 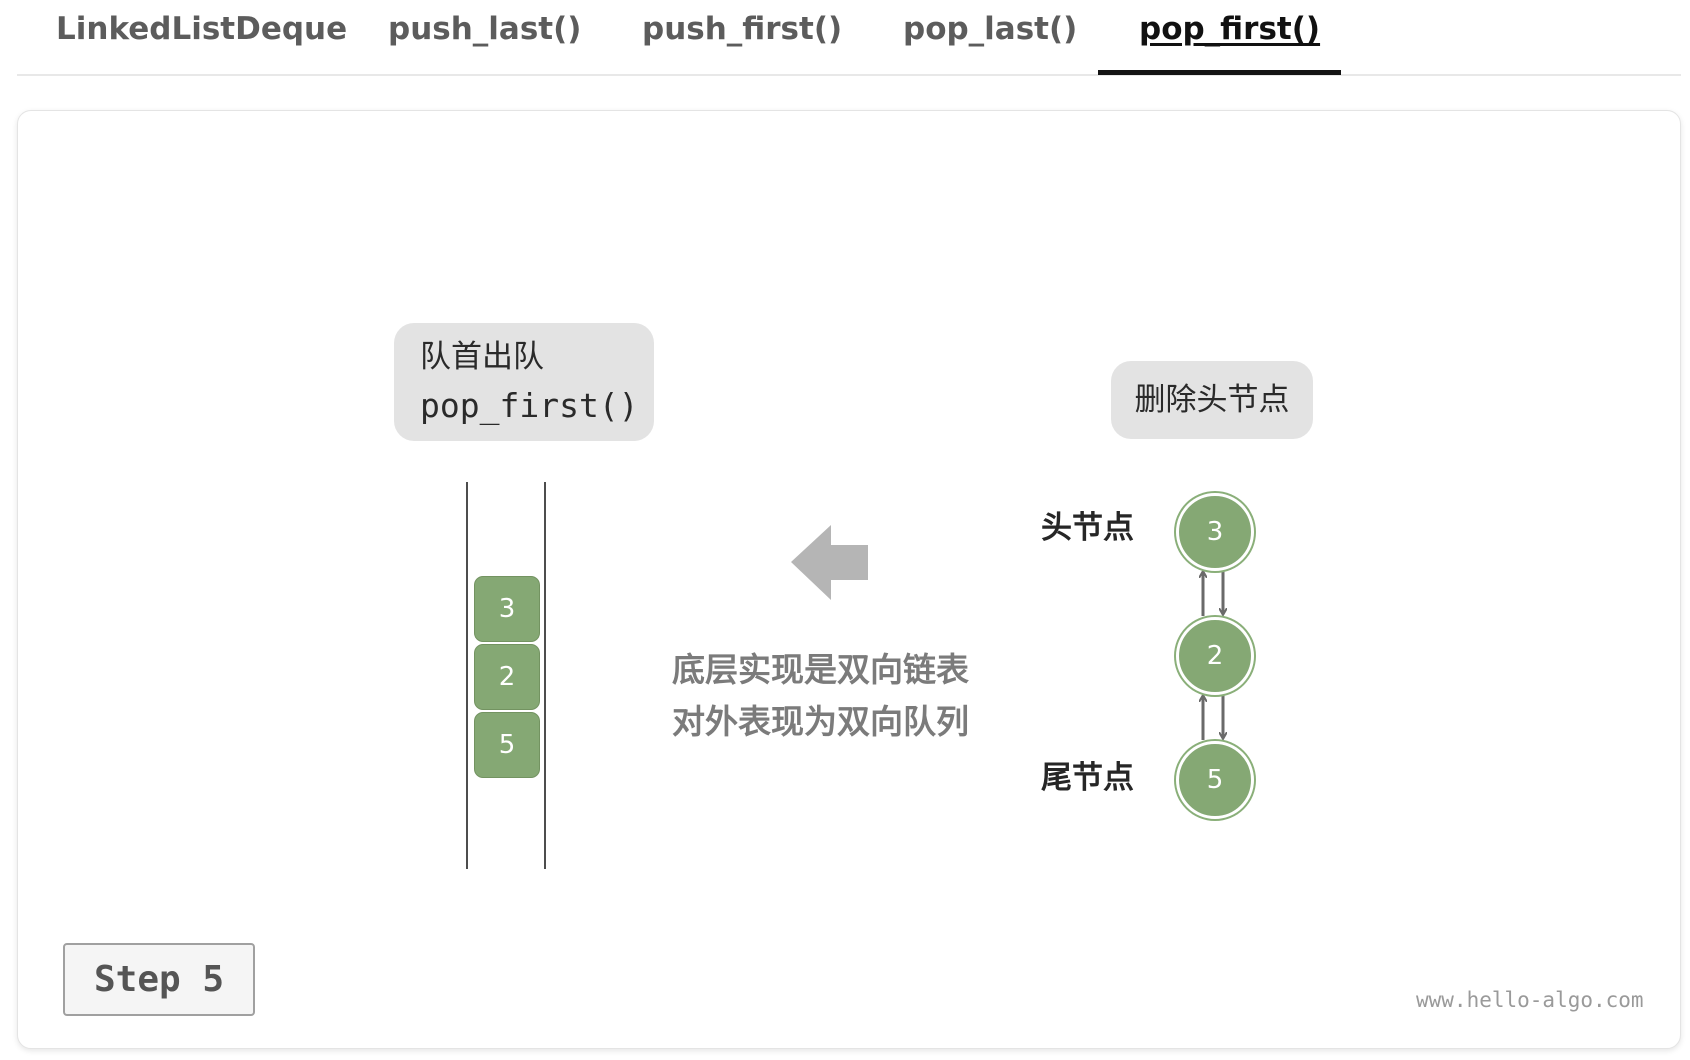 I want to click on watermark: www.hello-algo.com, so click(x=1530, y=1000).